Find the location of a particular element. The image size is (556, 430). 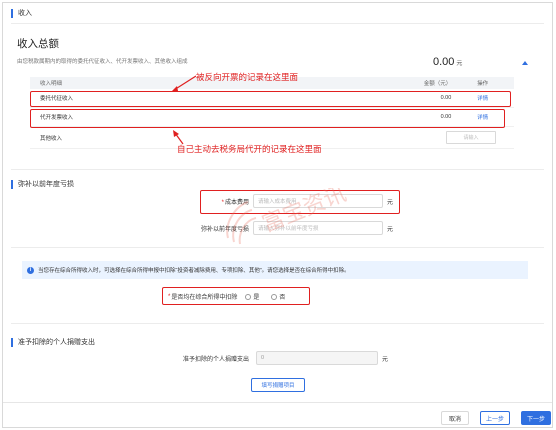

watermark-text: 富宝资讯 is located at coordinates (304, 213).